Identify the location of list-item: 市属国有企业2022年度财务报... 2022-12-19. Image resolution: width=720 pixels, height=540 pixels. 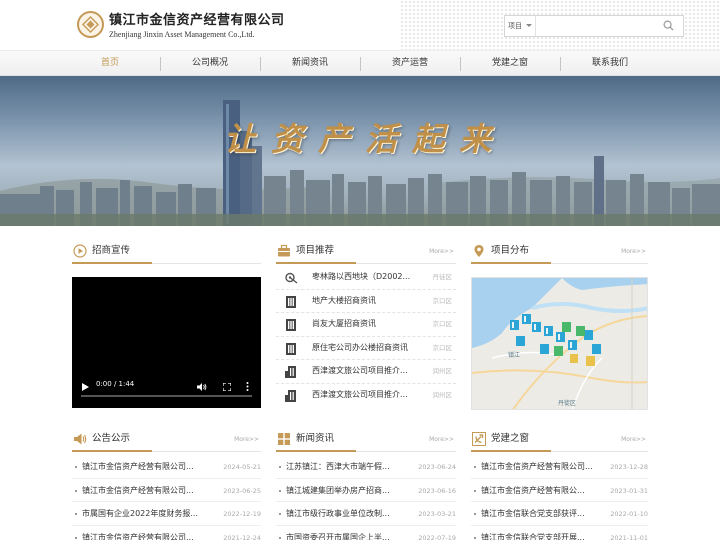
(166, 514).